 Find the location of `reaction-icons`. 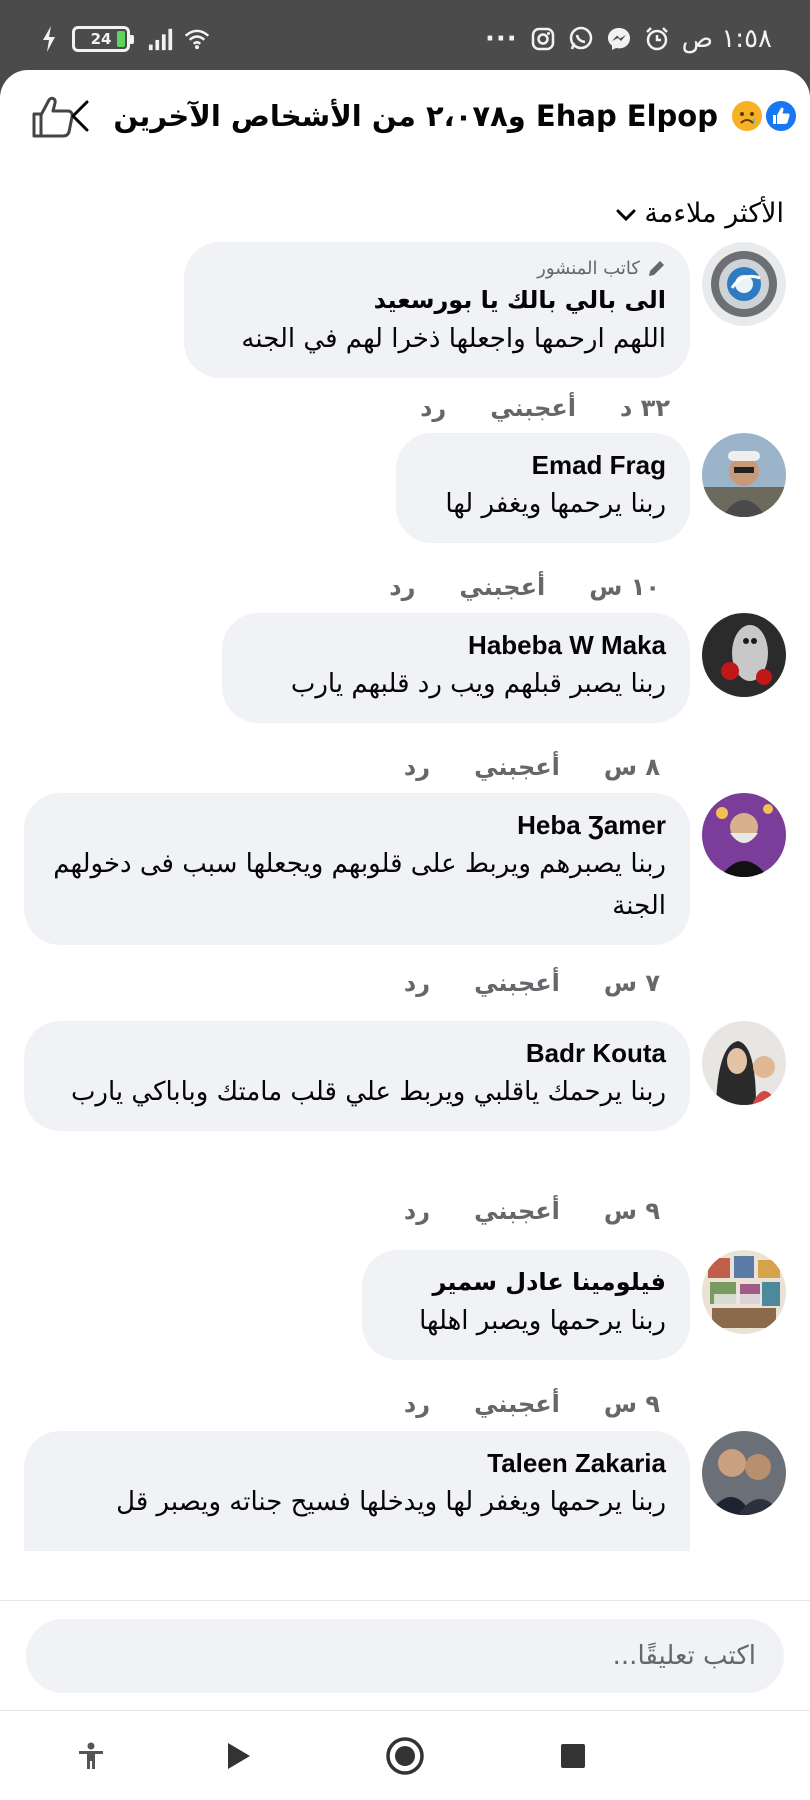

reaction-icons is located at coordinates (764, 116).